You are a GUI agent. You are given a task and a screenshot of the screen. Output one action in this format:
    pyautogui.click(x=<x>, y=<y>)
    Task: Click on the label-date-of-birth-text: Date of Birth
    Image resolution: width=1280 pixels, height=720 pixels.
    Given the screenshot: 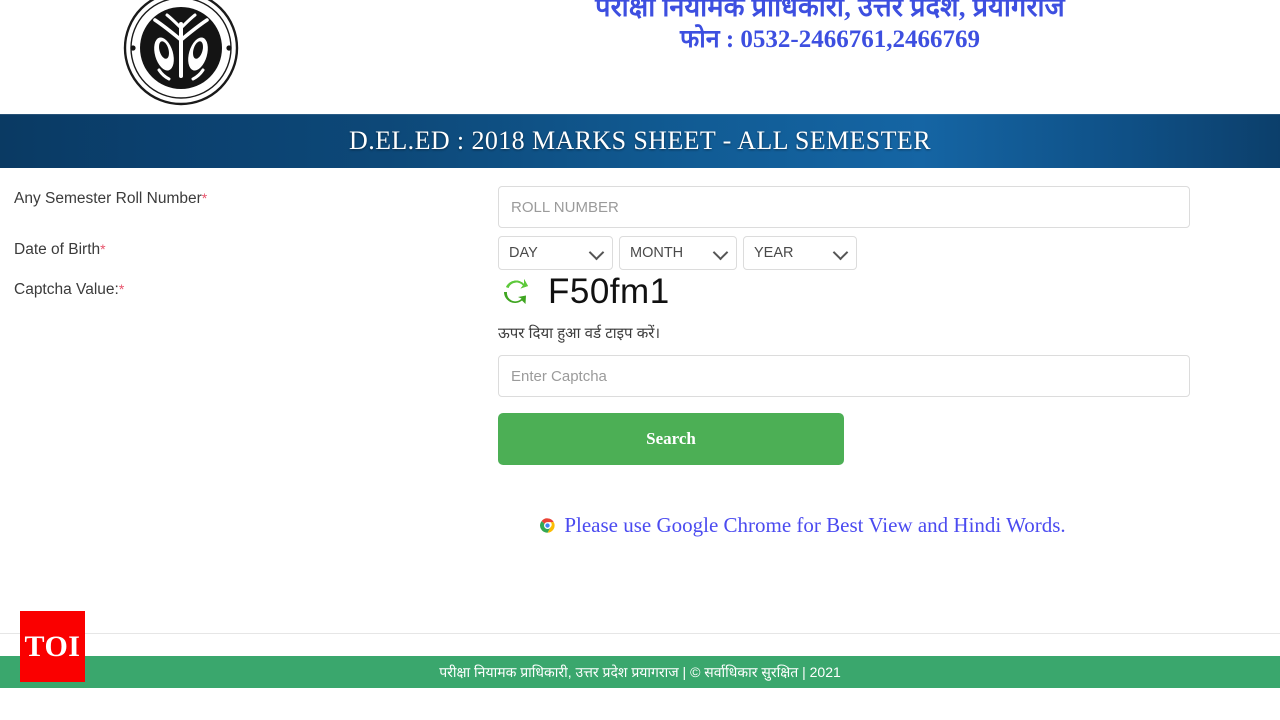 What is the action you would take?
    pyautogui.click(x=57, y=249)
    